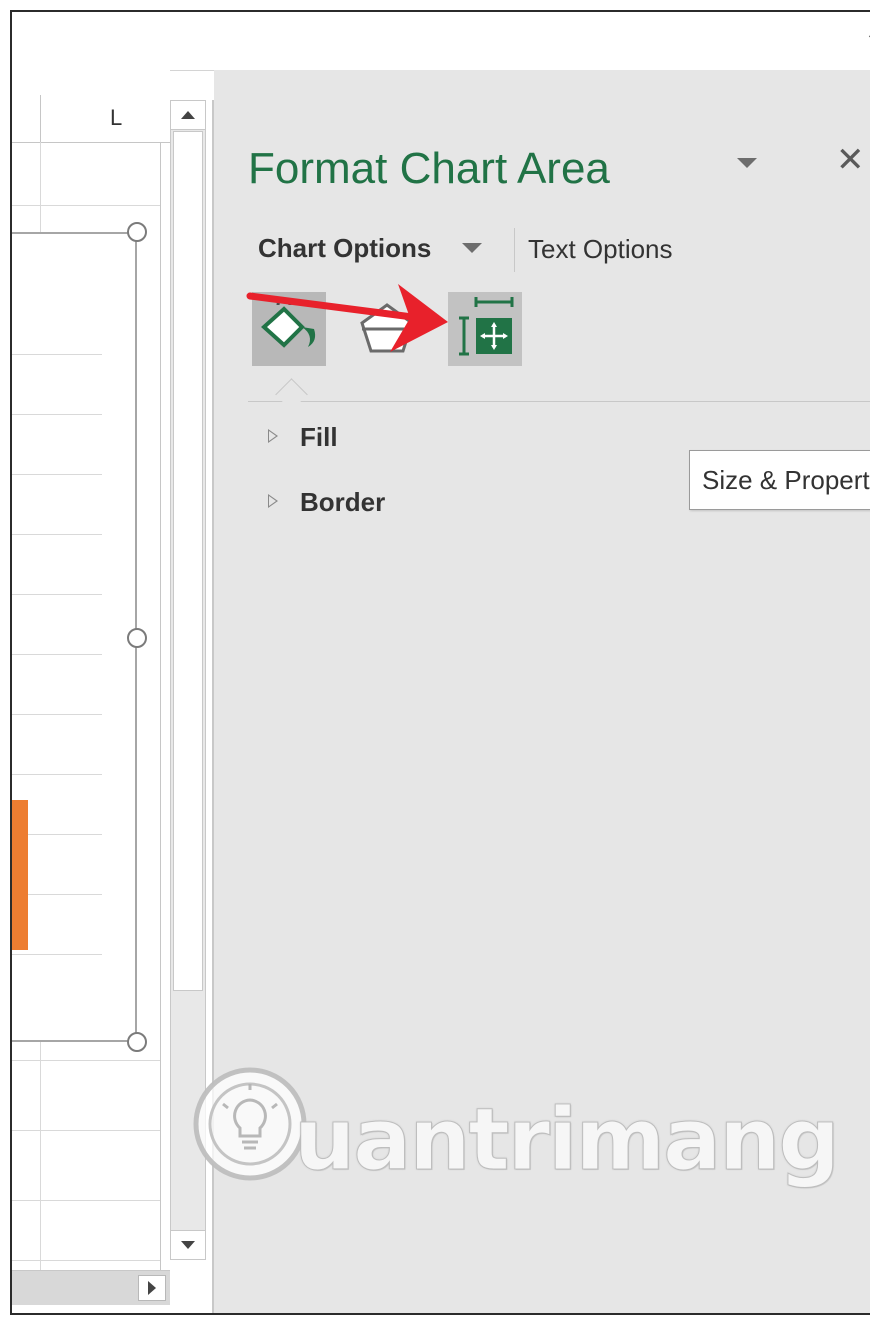 This screenshot has height=1325, width=870. I want to click on chart-options-tab: Chart Options, so click(344, 248).